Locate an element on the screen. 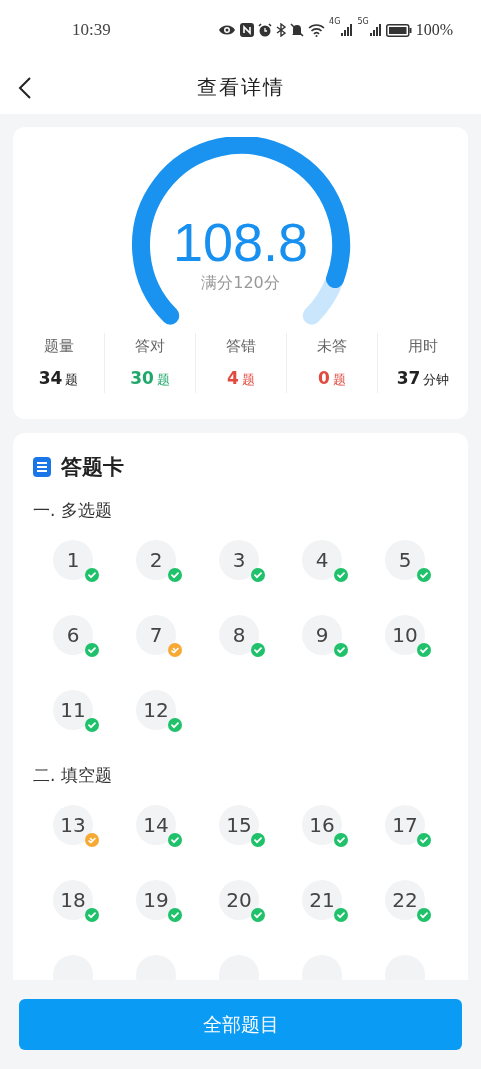 The width and height of the screenshot is (481, 1069). question-bubble: 11 is located at coordinates (73, 710).